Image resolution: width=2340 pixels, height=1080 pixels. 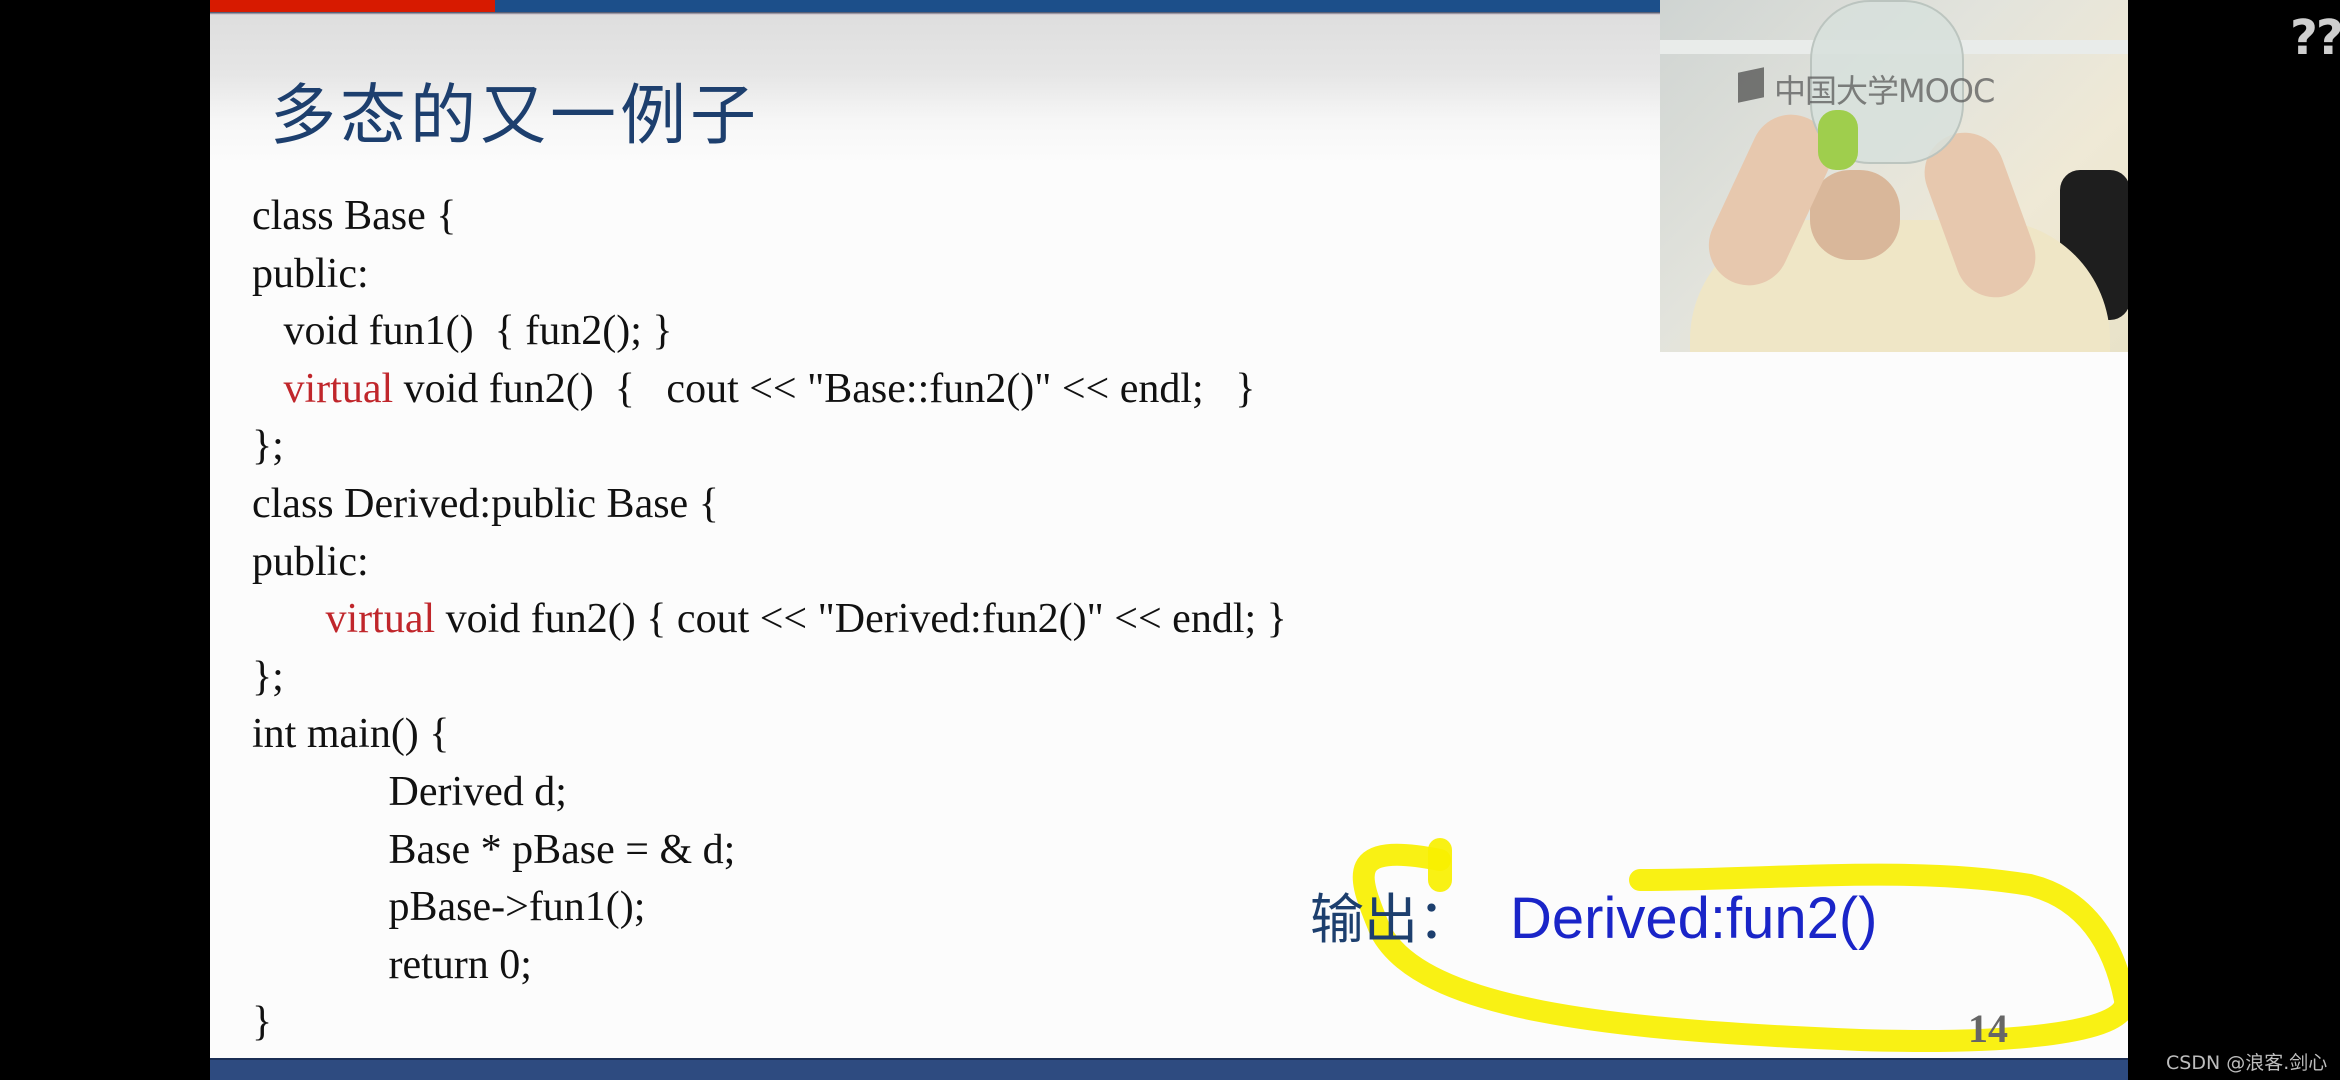 What do you see at coordinates (769, 966) in the screenshot?
I see `code-line: return 0;` at bounding box center [769, 966].